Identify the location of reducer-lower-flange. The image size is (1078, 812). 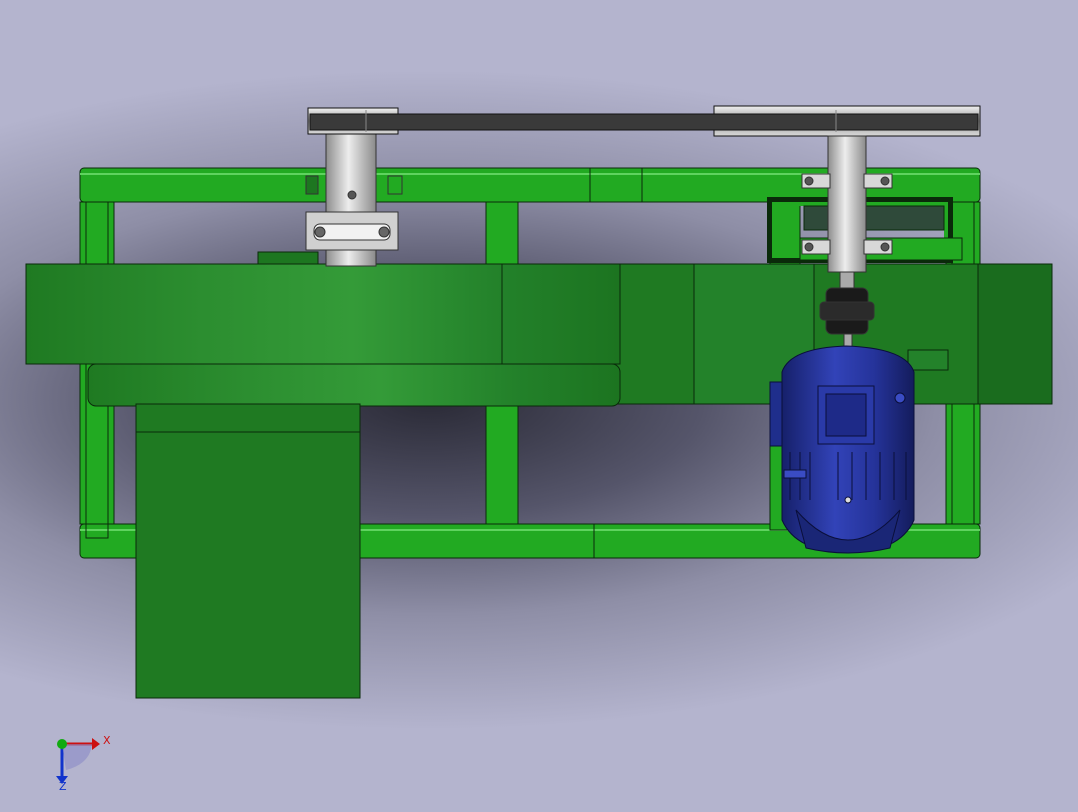
(354, 385).